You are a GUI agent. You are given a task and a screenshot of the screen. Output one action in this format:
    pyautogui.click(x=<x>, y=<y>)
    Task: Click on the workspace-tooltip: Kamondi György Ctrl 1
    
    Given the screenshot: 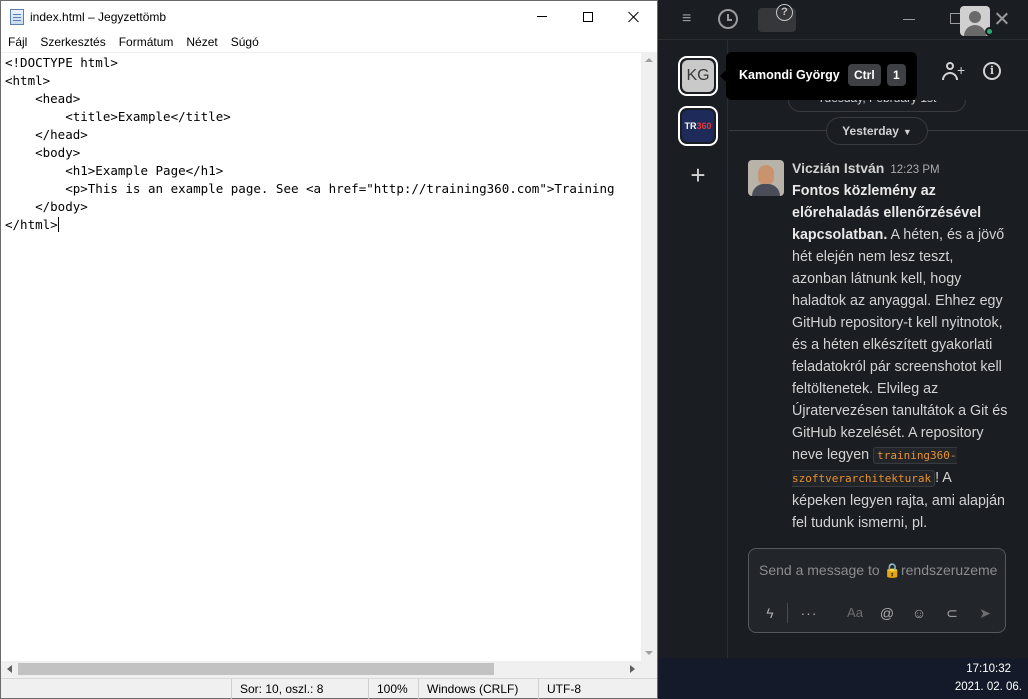 What is the action you would take?
    pyautogui.click(x=818, y=76)
    